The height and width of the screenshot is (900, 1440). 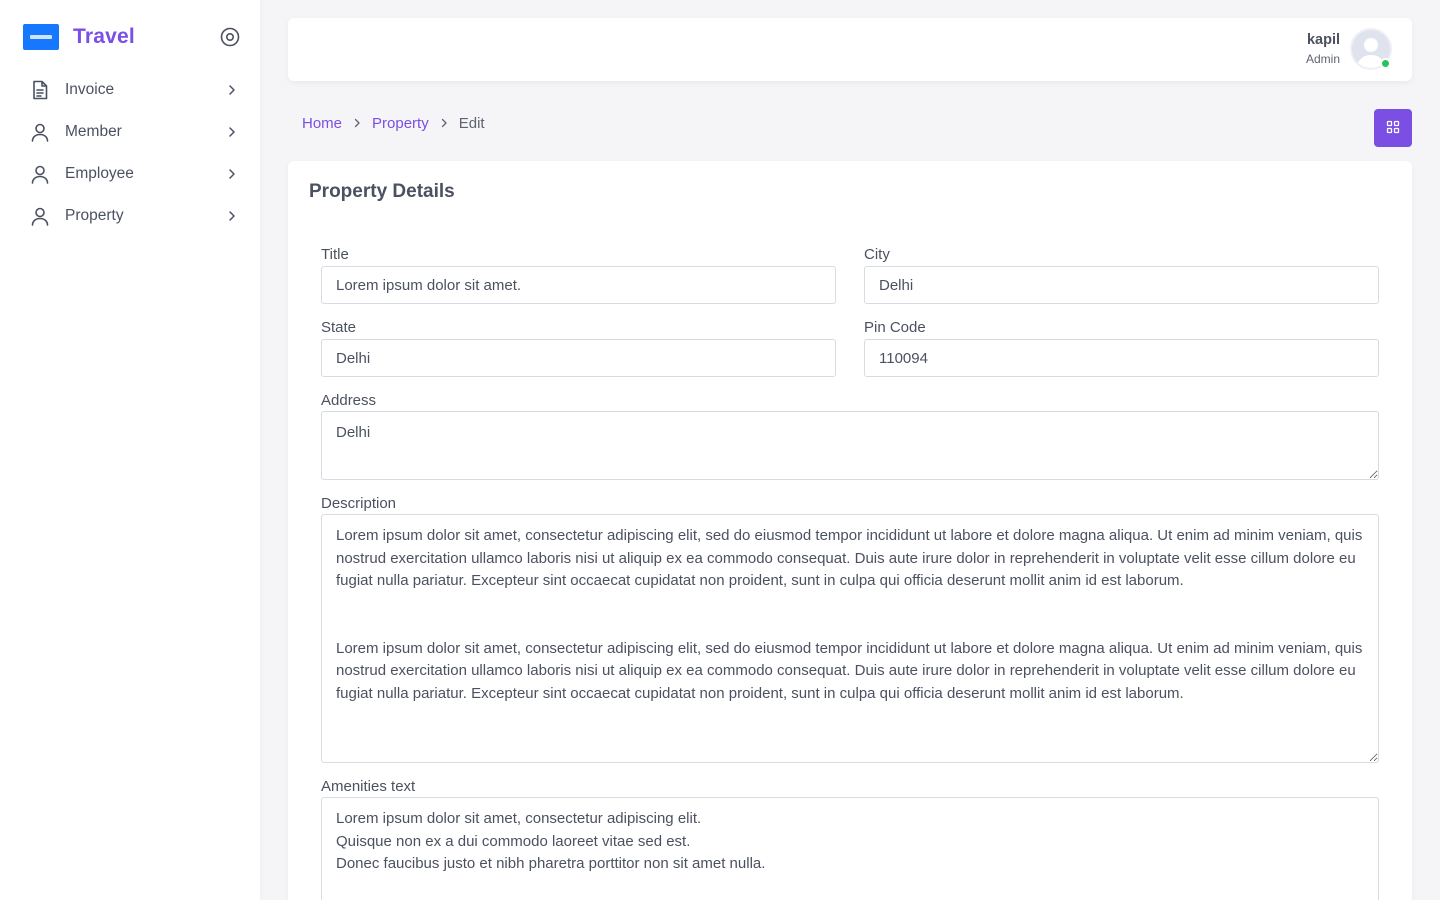 What do you see at coordinates (1385, 63) in the screenshot?
I see `online-status-dot` at bounding box center [1385, 63].